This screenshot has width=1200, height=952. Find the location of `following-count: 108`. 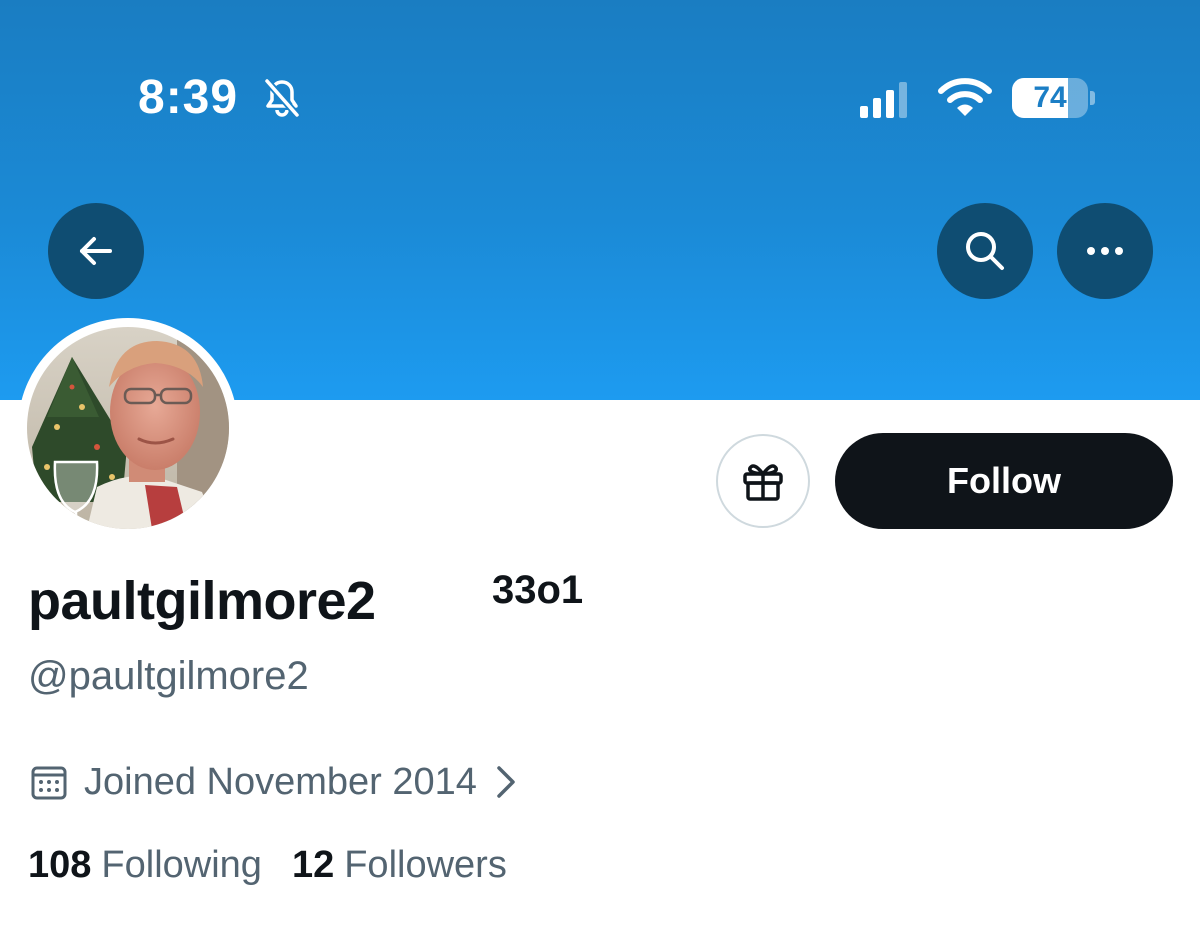

following-count: 108 is located at coordinates (60, 865).